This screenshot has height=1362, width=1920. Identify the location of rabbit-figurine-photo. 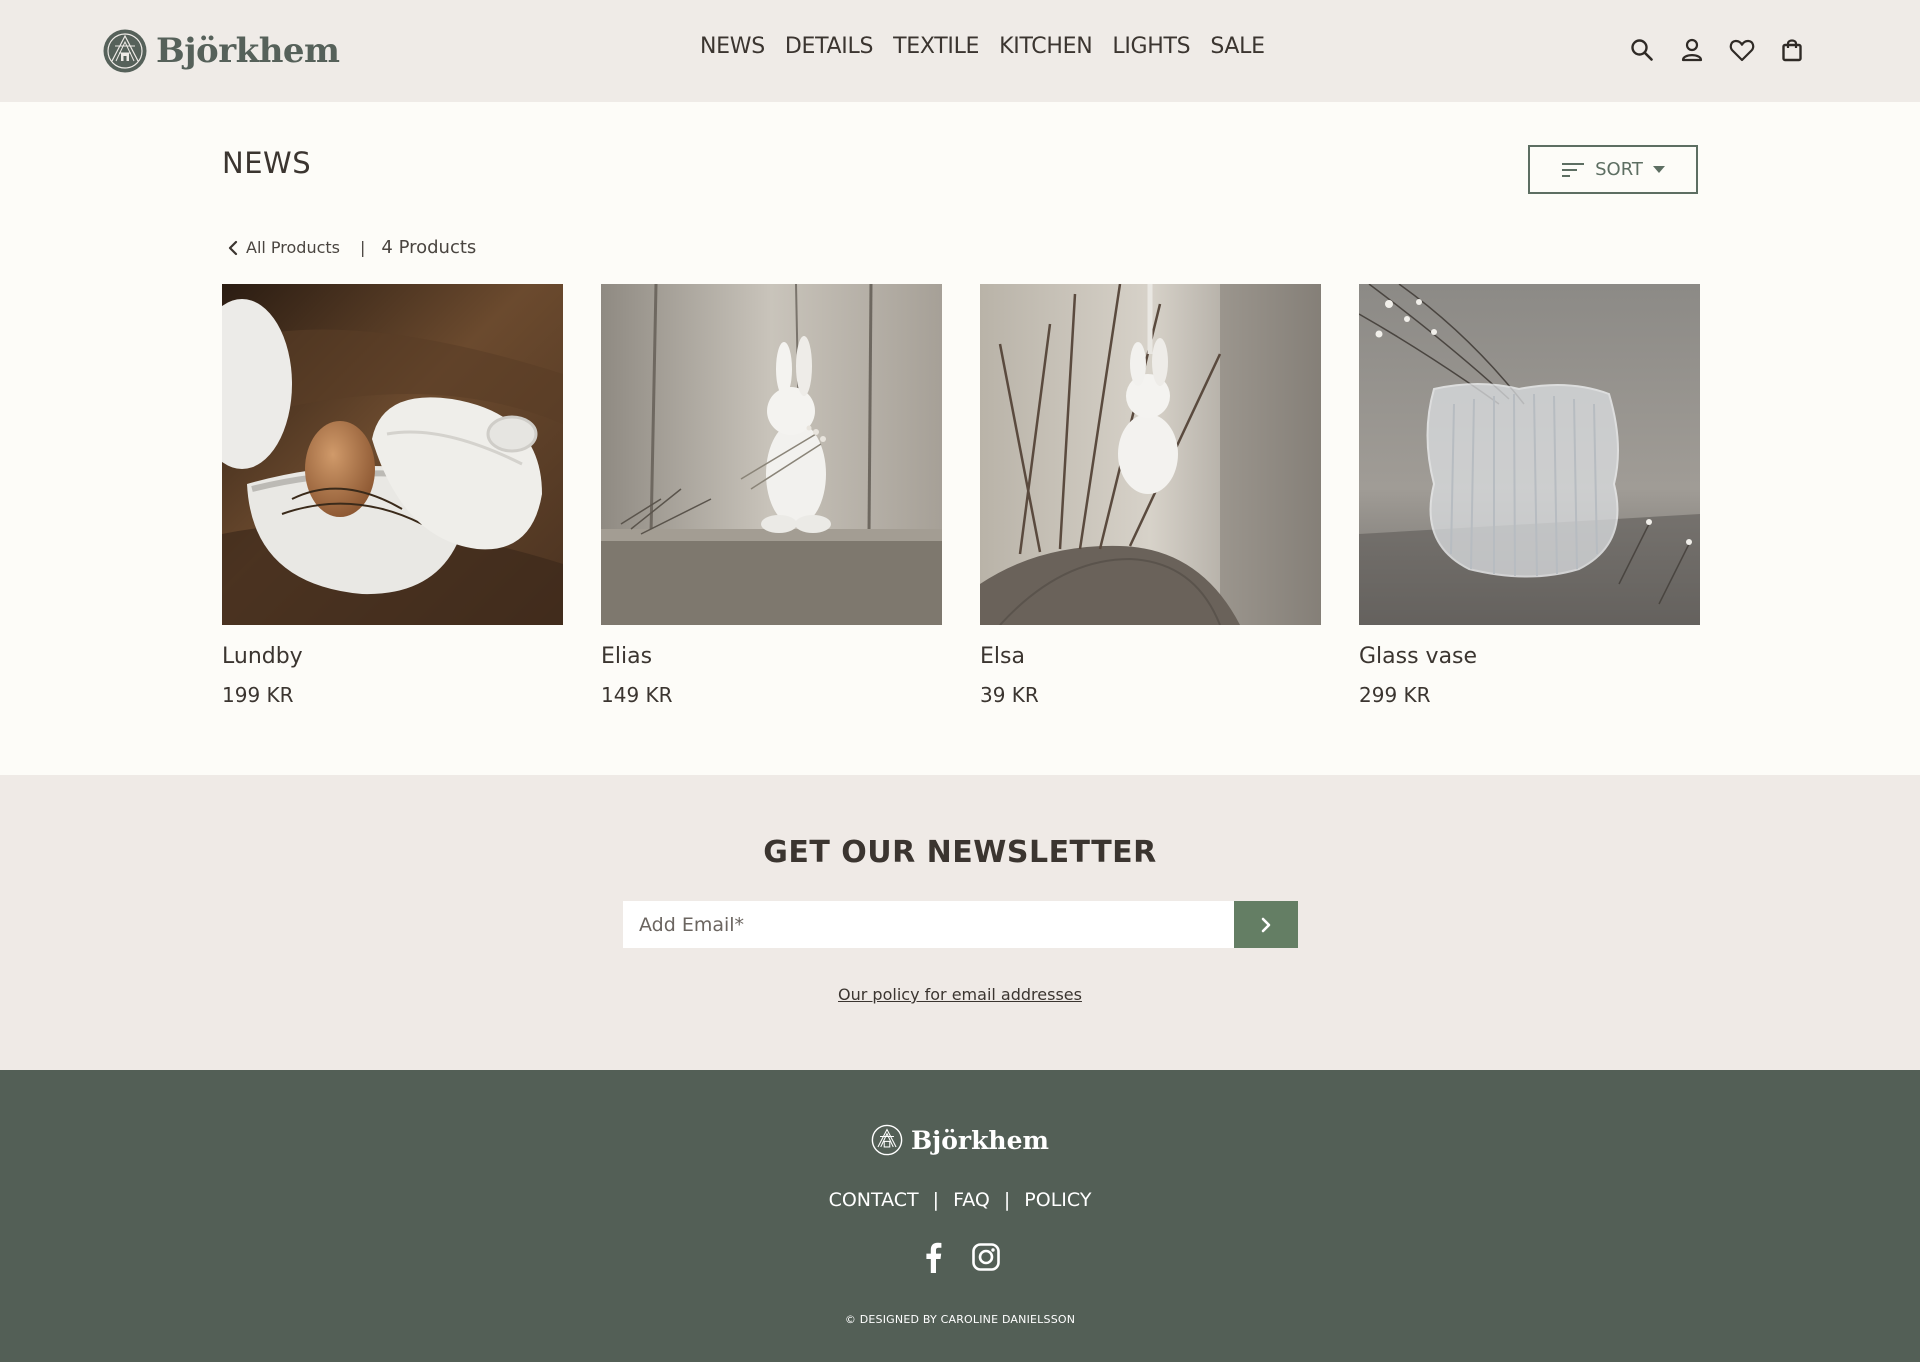
(771, 454).